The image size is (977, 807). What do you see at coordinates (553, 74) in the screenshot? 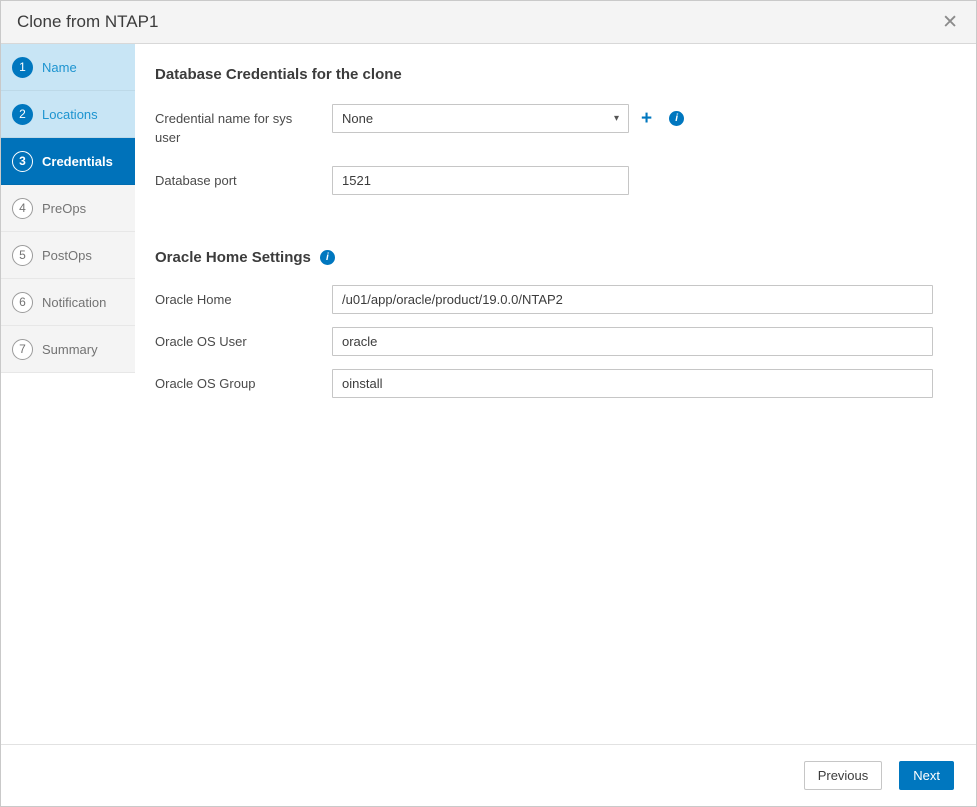
I see `db-credentials-heading: Database Credentials for the clone` at bounding box center [553, 74].